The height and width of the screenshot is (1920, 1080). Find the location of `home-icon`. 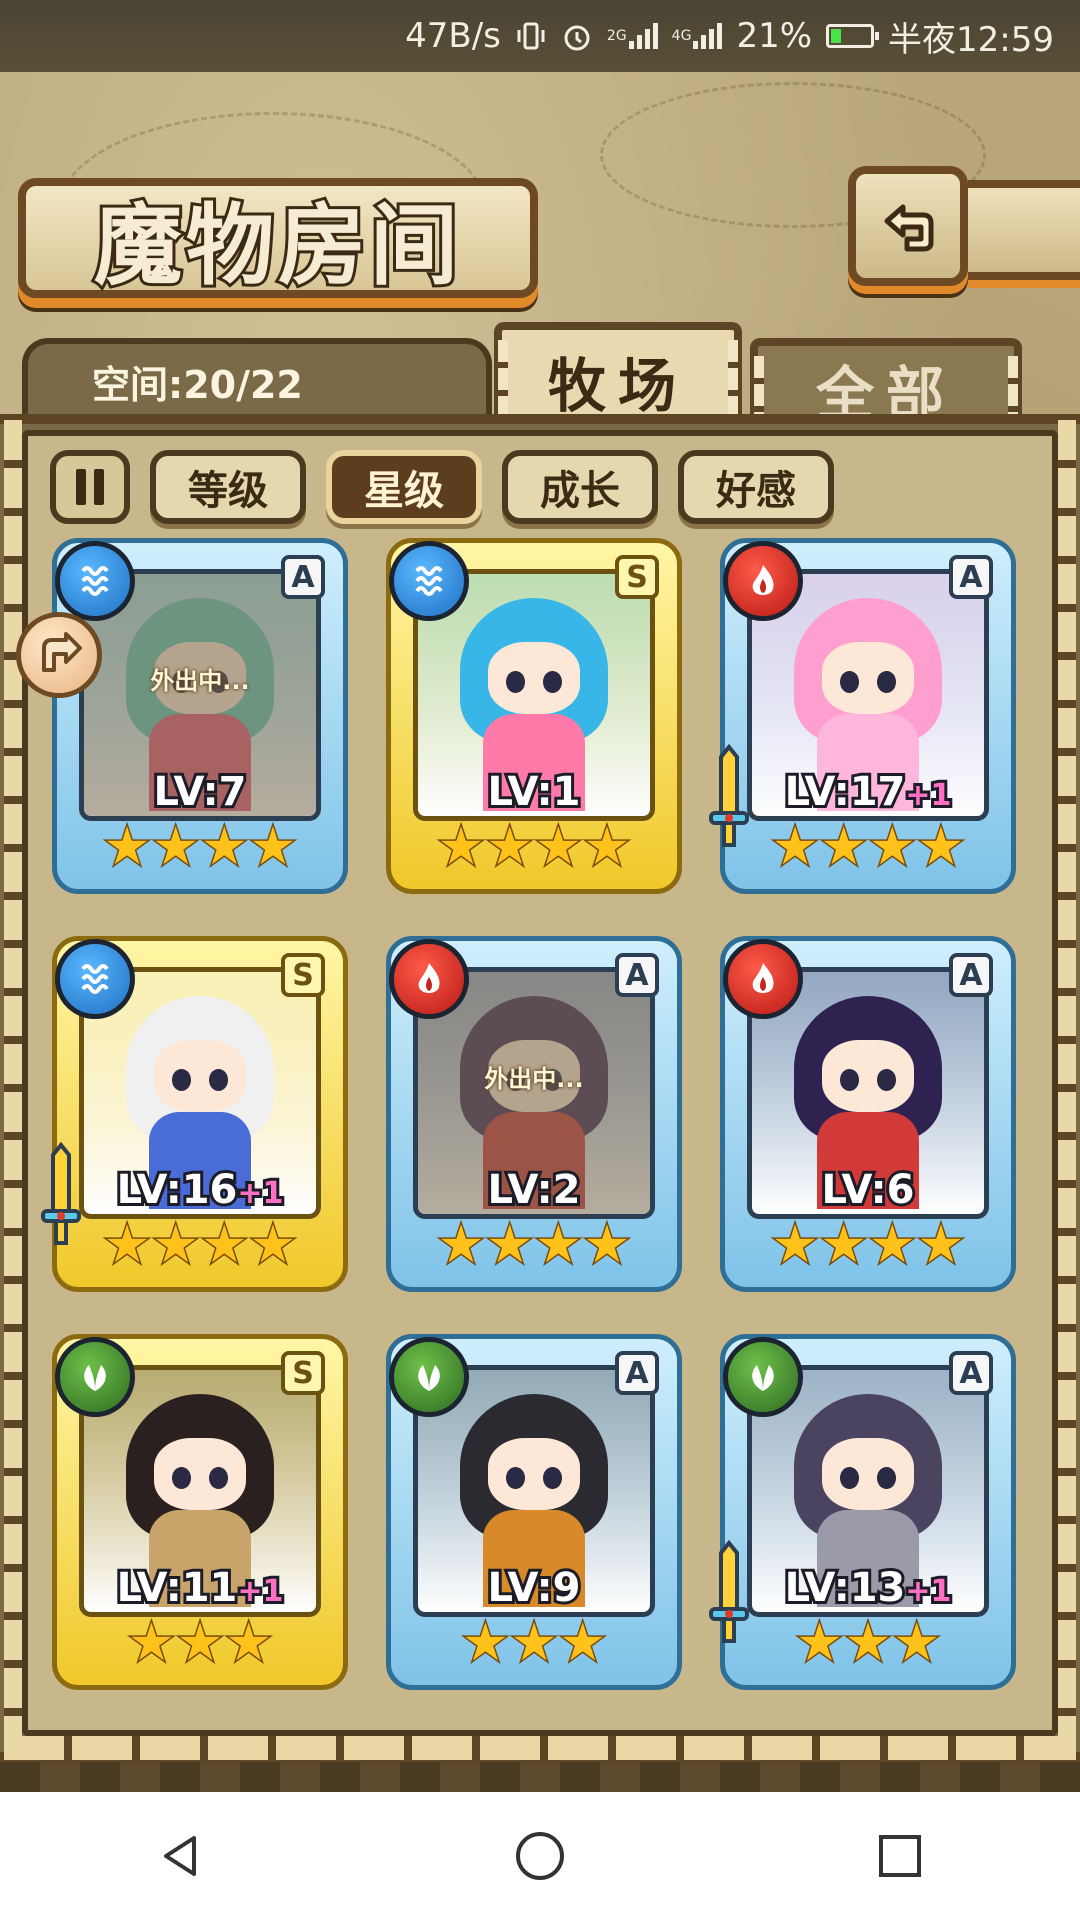

home-icon is located at coordinates (540, 1856).